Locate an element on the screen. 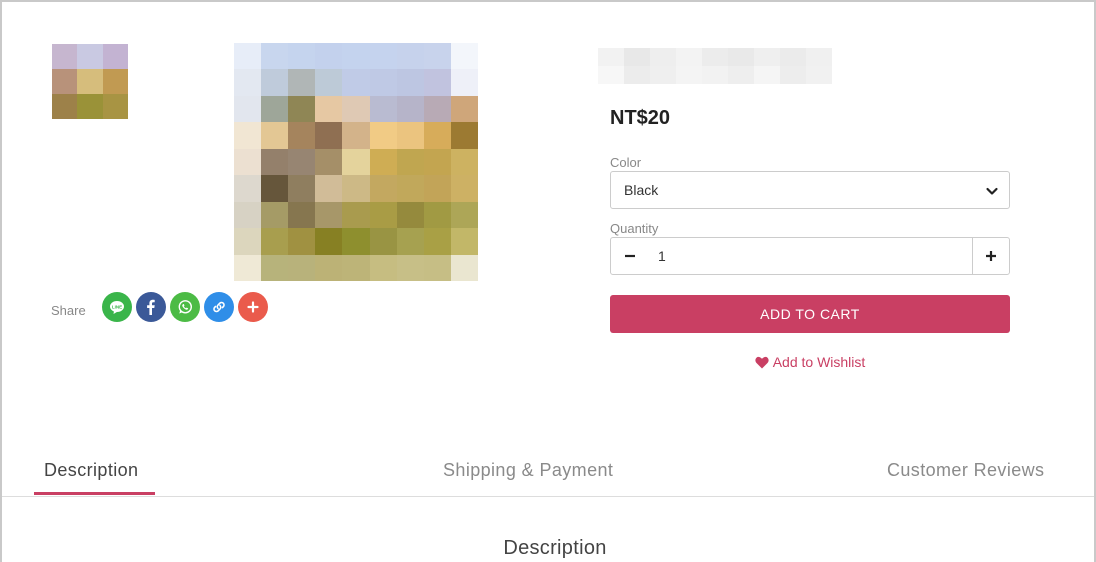 This screenshot has height=562, width=1096. tabs-divider is located at coordinates (548, 496).